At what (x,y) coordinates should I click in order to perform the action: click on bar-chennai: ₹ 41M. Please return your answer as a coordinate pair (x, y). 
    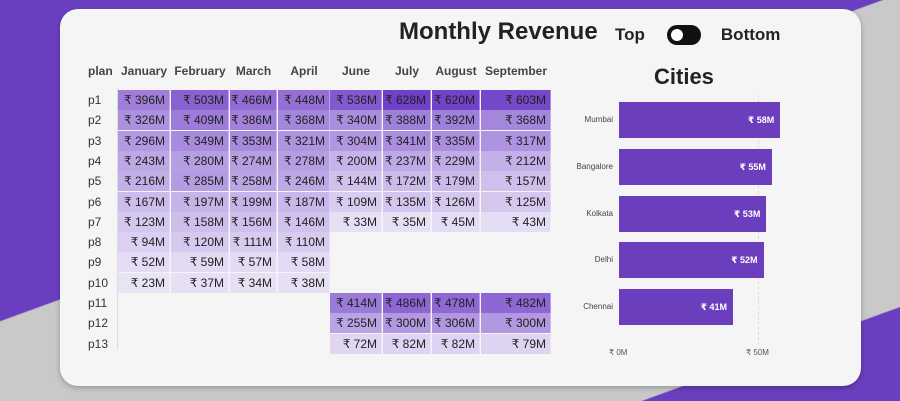
    Looking at the image, I should click on (676, 307).